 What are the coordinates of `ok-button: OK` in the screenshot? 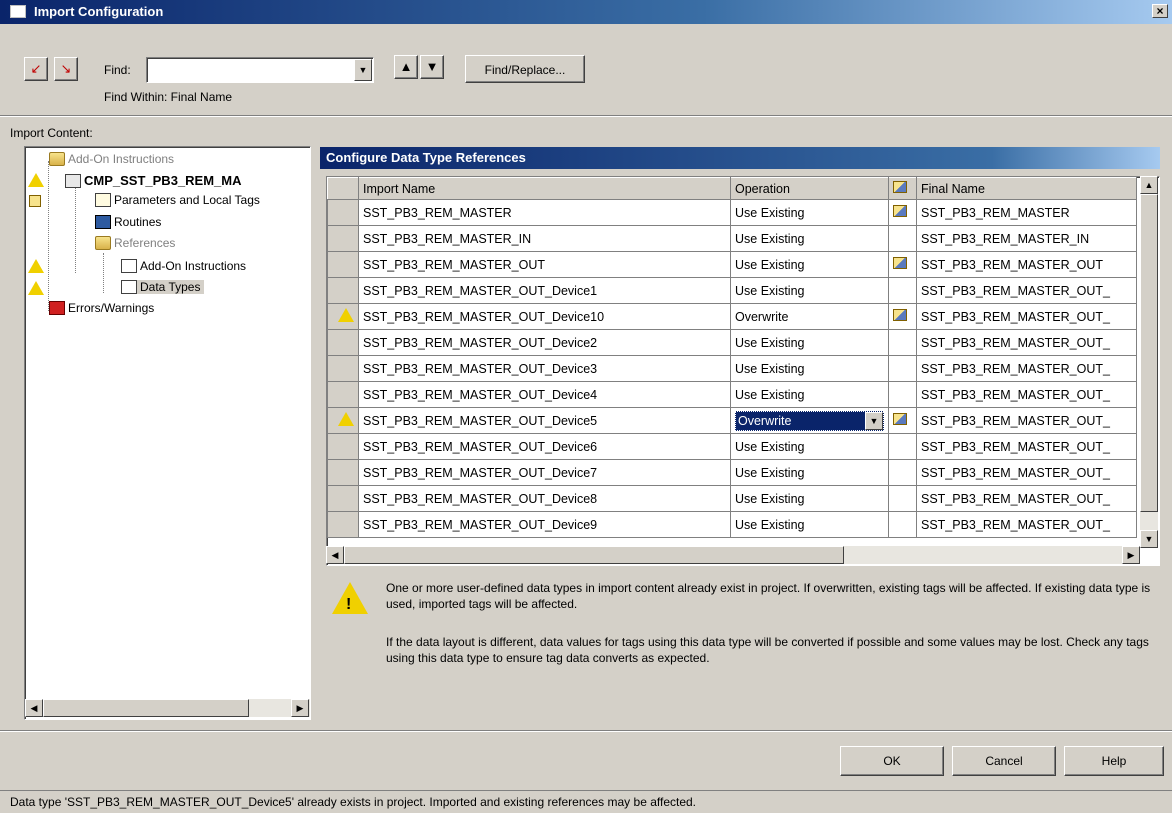 It's located at (892, 761).